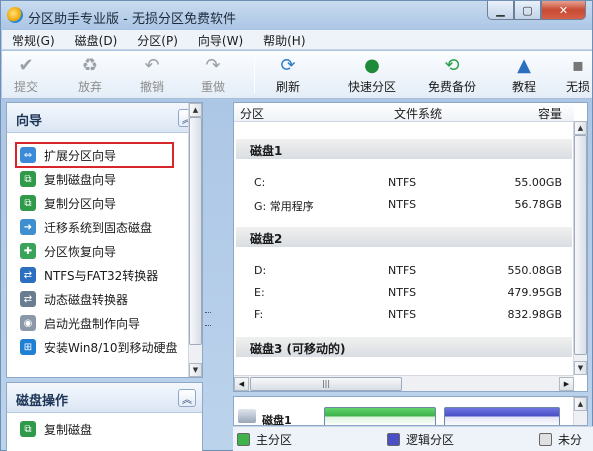 This screenshot has height=451, width=593. I want to click on wizard-copy-disk: ⧉ 复制磁盘向导, so click(104, 179).